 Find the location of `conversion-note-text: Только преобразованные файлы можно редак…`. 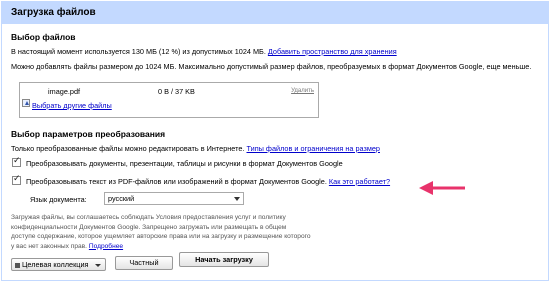

conversion-note-text: Только преобразованные файлы можно редак… is located at coordinates (128, 148).